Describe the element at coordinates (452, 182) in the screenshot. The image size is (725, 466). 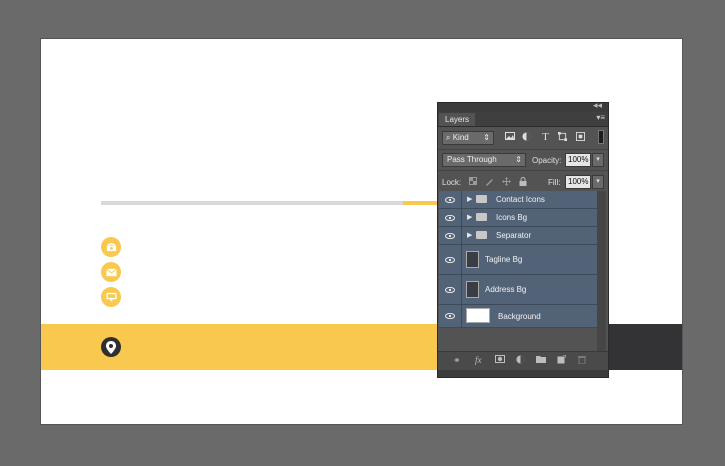
I see `lock-label: Lock:` at that location.